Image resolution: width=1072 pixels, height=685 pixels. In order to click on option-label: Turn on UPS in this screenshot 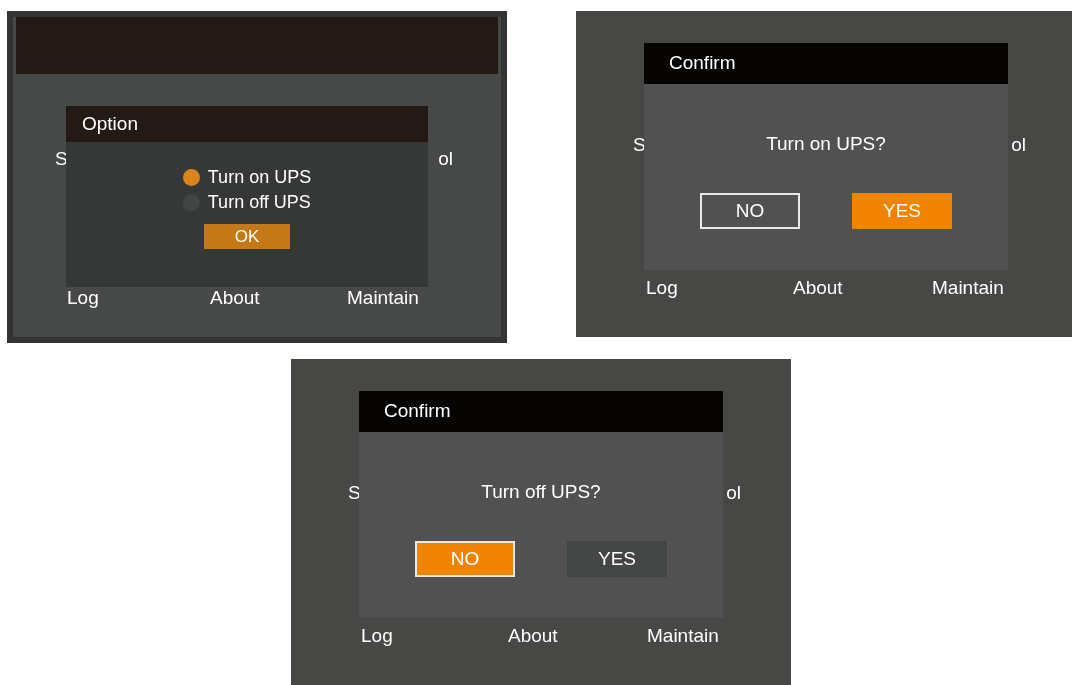, I will do `click(259, 177)`.